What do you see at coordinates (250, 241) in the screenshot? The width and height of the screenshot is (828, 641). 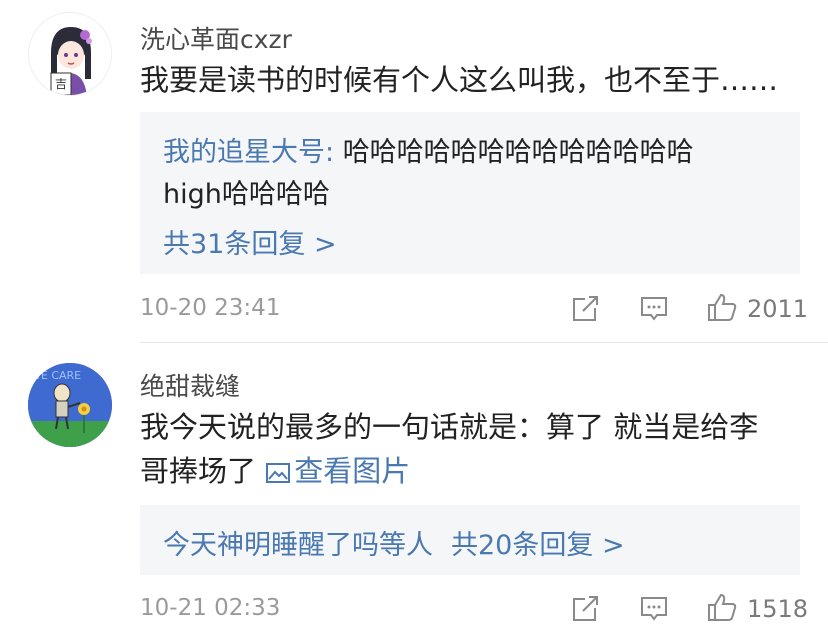 I see `view-replies-link: 共31条回复 >` at bounding box center [250, 241].